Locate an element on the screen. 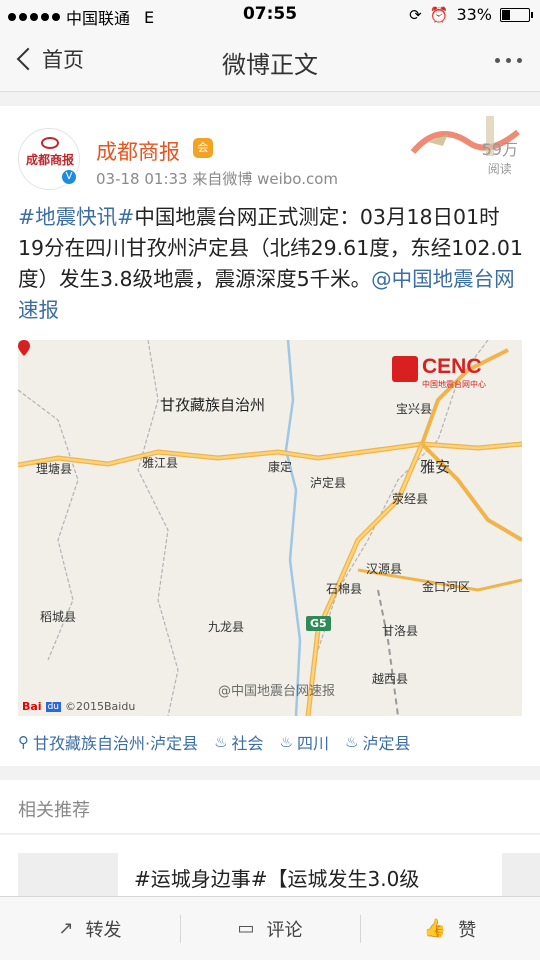  baidu-logo: Bai du ©2015Baidu is located at coordinates (79, 706).